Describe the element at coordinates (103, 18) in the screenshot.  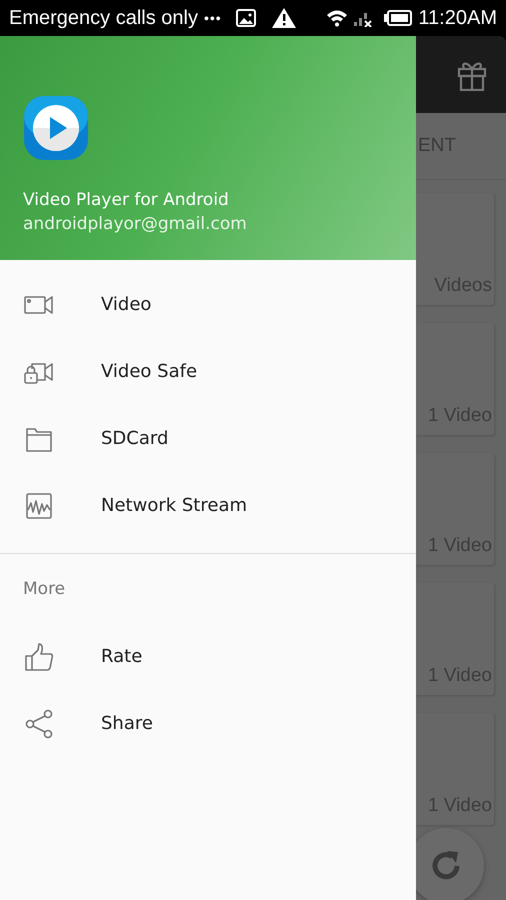
I see `carrier-text: Emergency calls only` at that location.